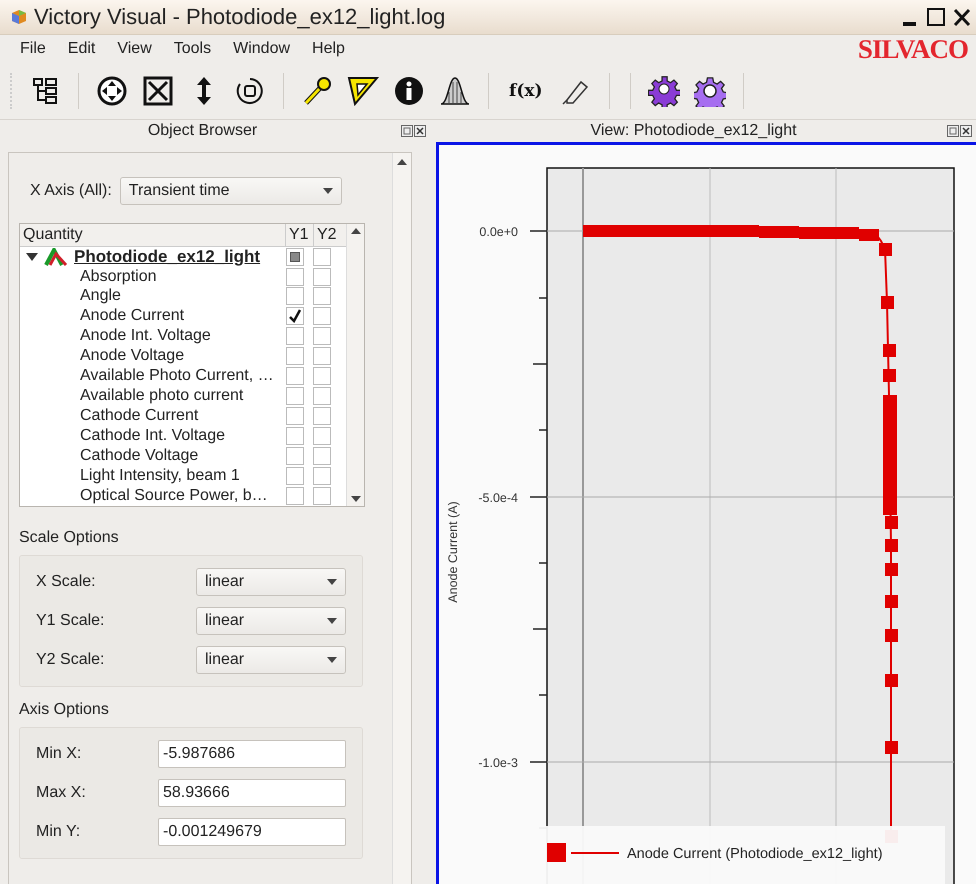 The height and width of the screenshot is (884, 976). Describe the element at coordinates (134, 49) in the screenshot. I see `menu-item: View` at that location.